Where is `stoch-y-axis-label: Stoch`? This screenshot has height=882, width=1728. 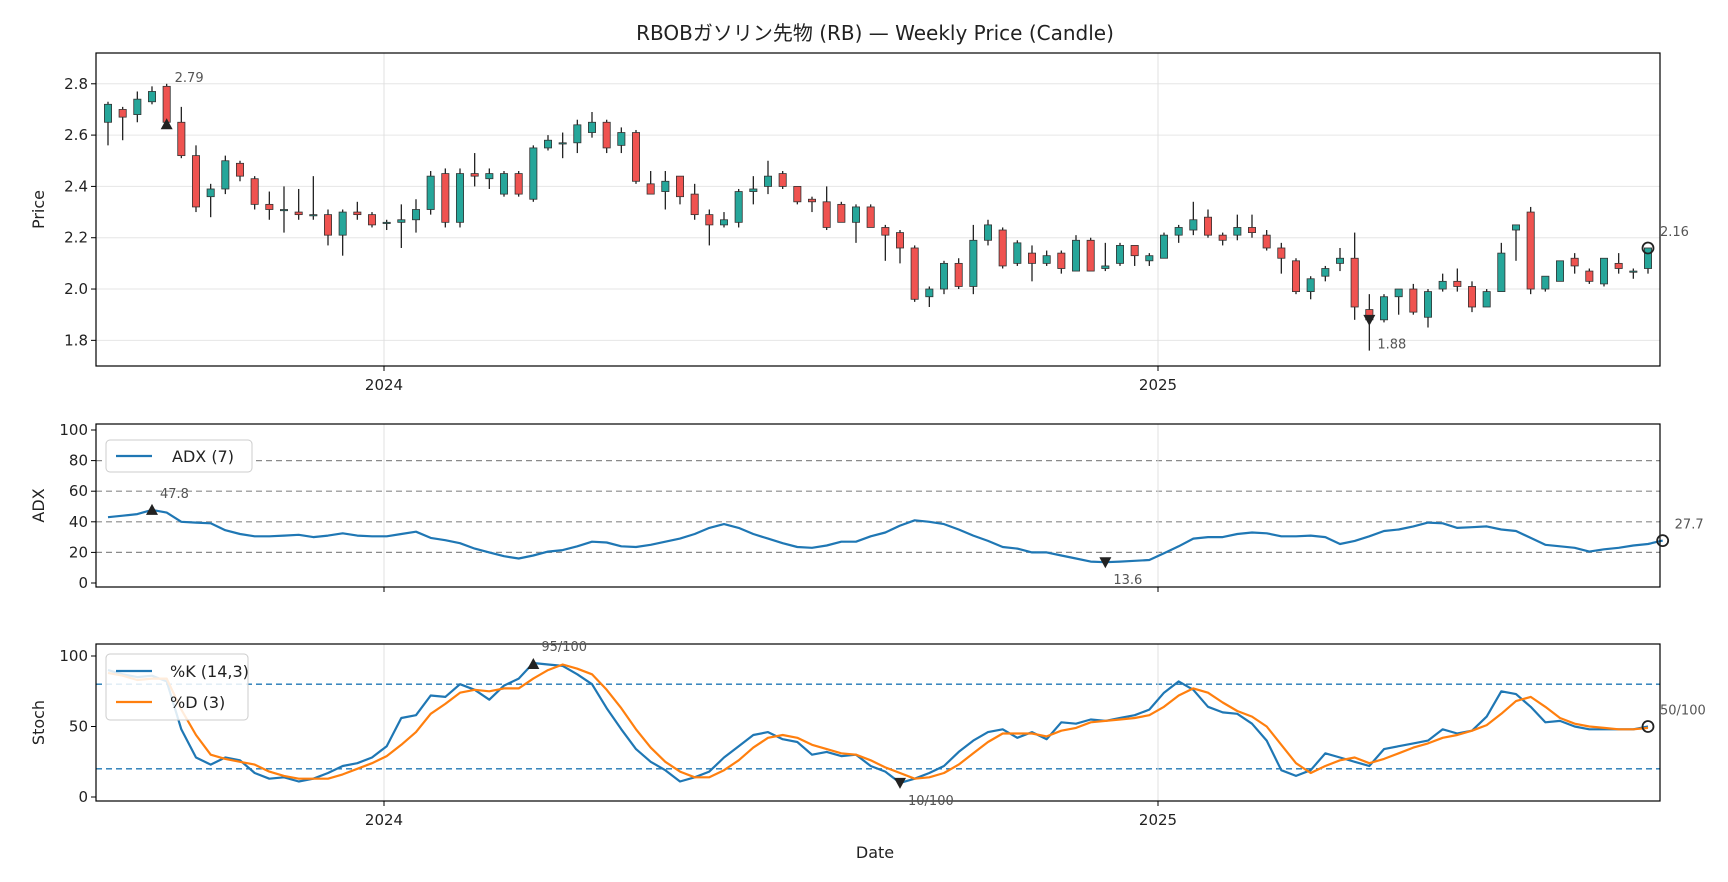 stoch-y-axis-label: Stoch is located at coordinates (38, 722).